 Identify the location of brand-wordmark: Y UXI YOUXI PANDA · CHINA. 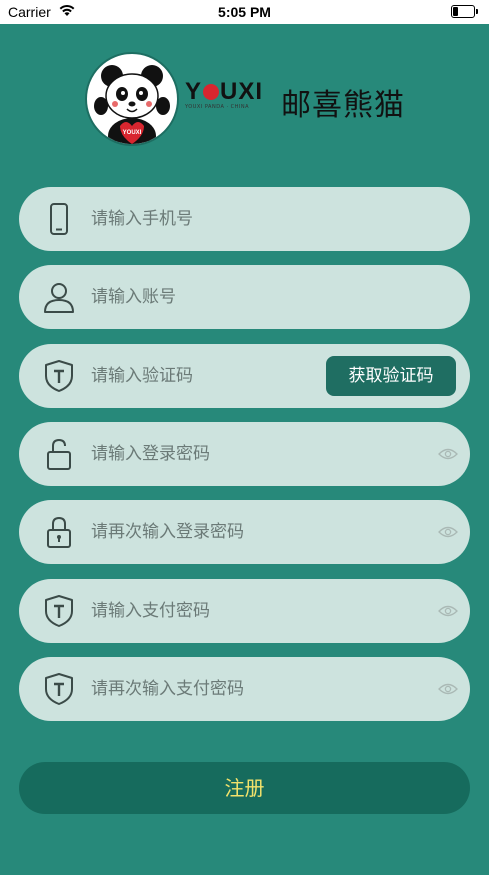
(224, 94).